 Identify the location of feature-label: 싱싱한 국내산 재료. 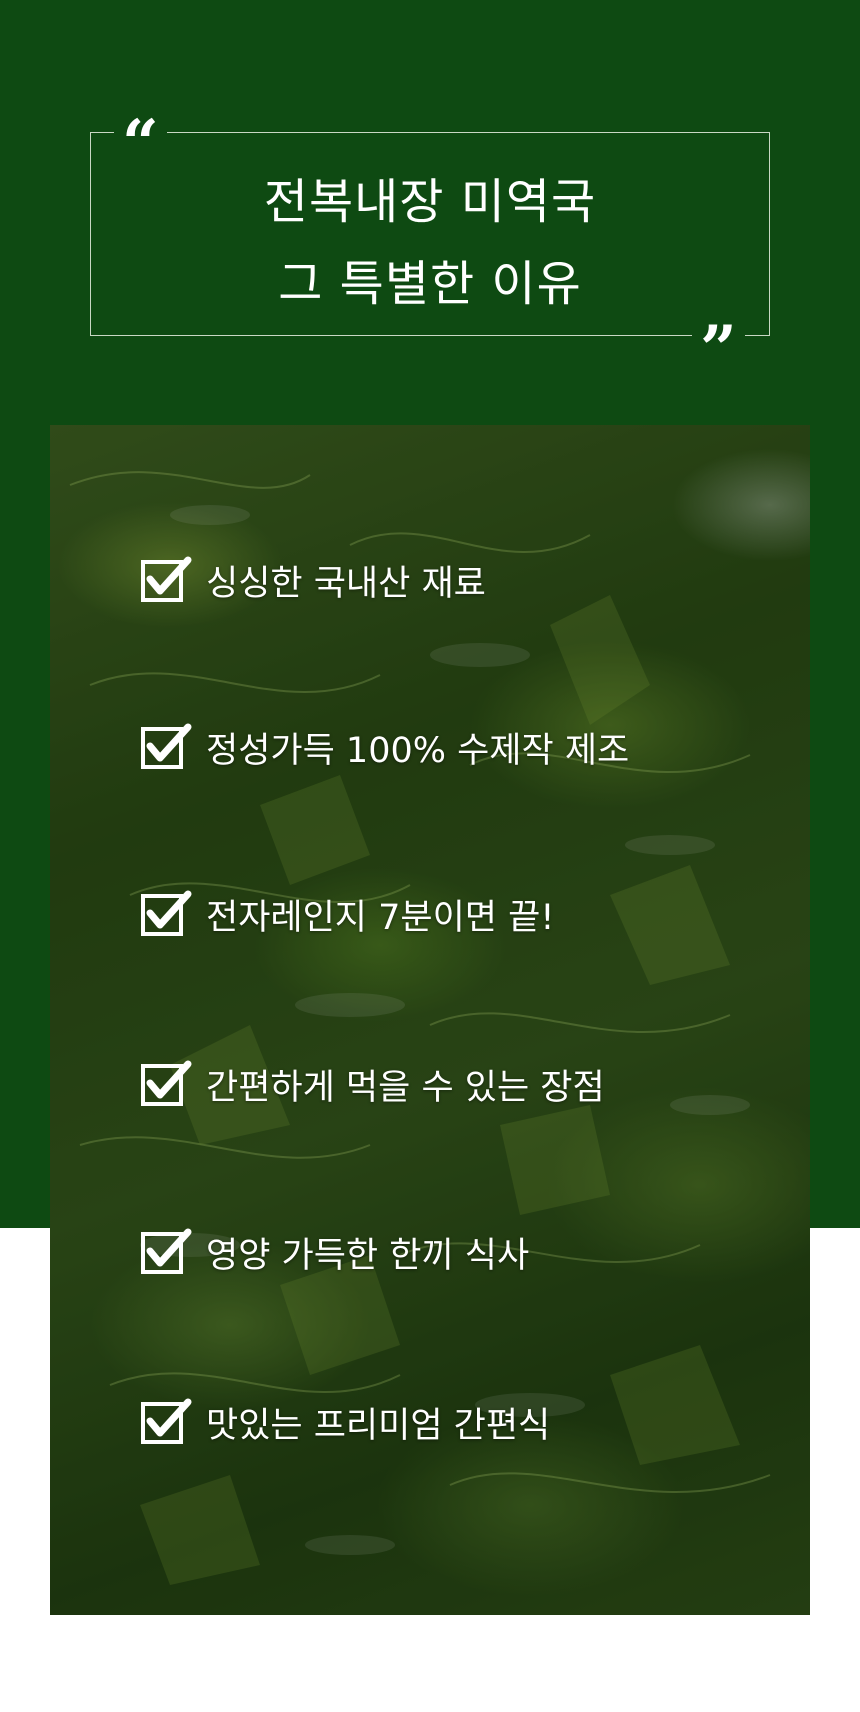
(346, 583).